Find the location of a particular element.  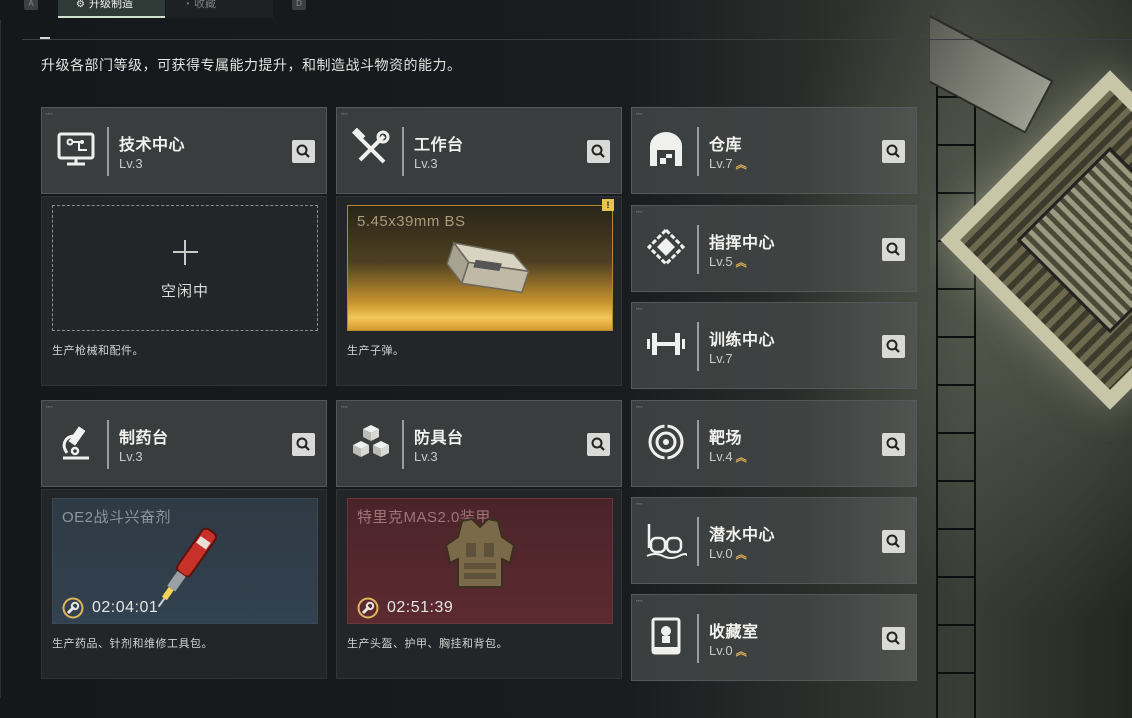

dept-card-tech-center: ▪▪▪▪ 技术中心 Lv.3 is located at coordinates (184, 150).